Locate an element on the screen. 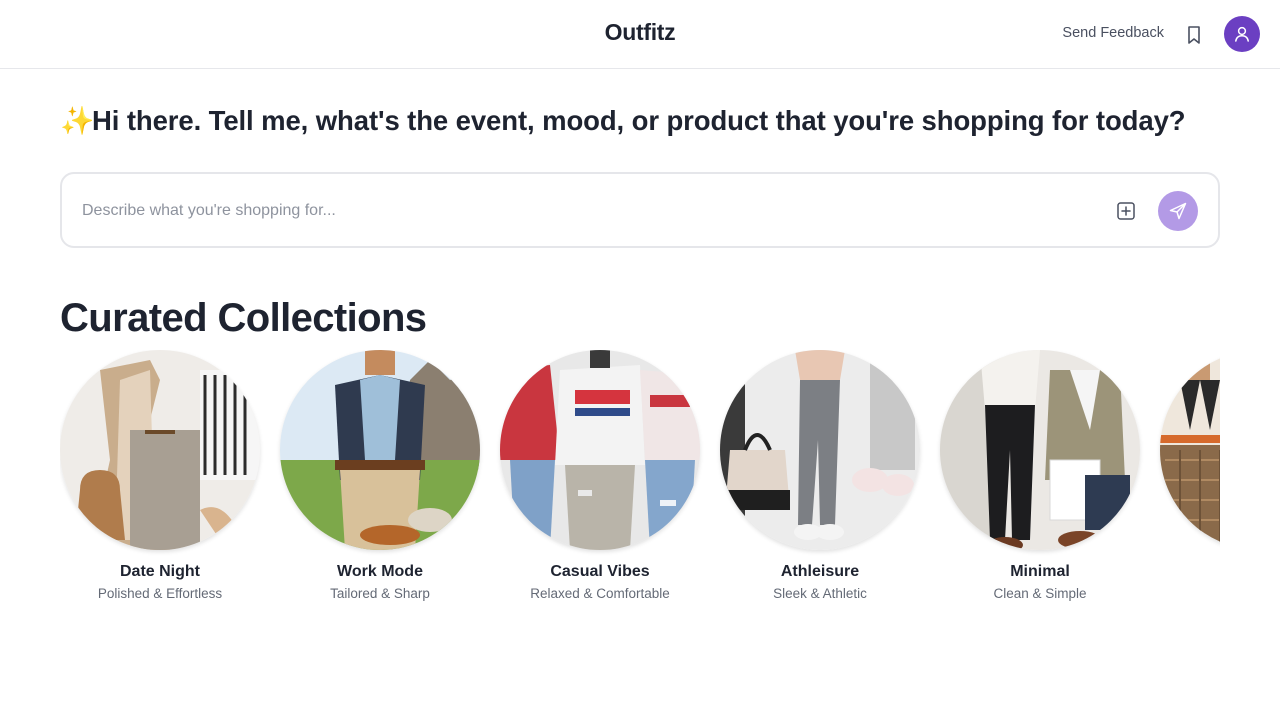 This screenshot has height=720, width=1280. collection-title: Athleisure is located at coordinates (820, 571).